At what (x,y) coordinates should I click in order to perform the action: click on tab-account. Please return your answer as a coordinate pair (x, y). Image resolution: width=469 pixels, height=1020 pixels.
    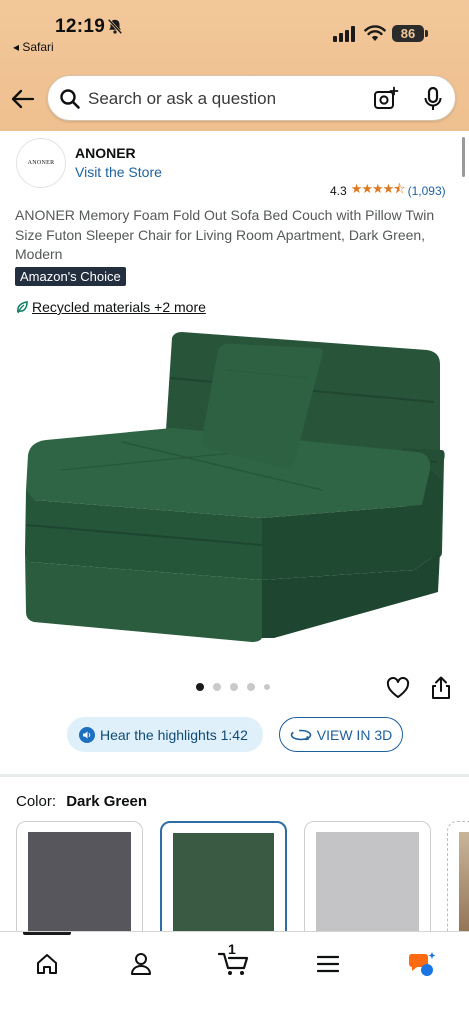
    Looking at the image, I should click on (141, 964).